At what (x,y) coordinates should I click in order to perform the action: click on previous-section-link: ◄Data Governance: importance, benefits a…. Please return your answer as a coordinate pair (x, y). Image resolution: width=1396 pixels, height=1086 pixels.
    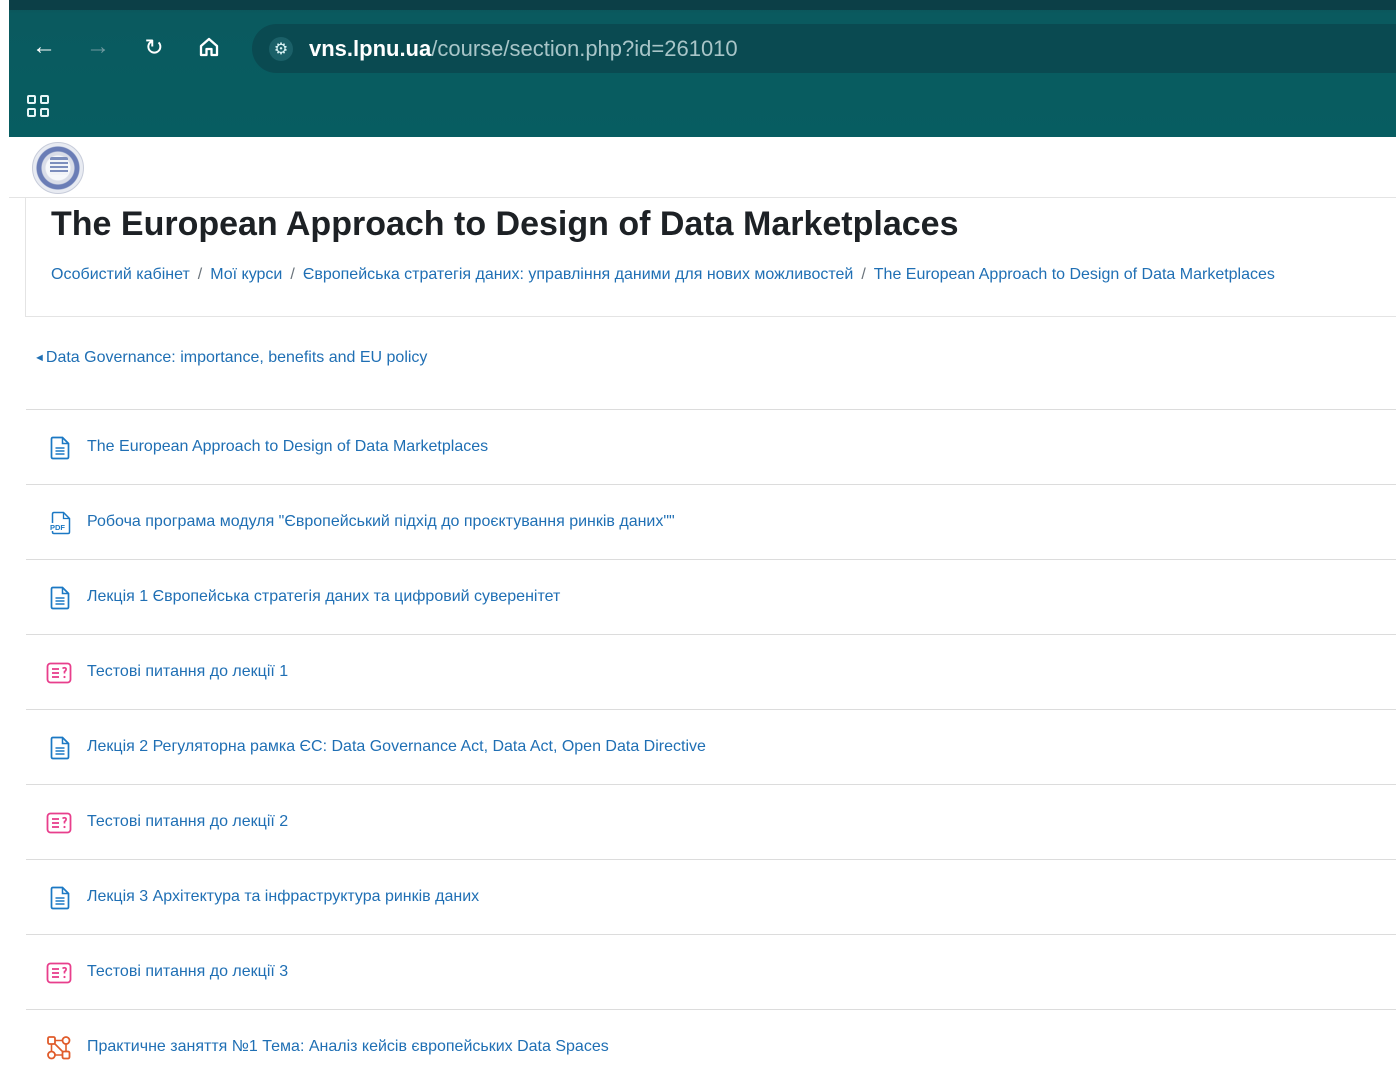
    Looking at the image, I should click on (230, 358).